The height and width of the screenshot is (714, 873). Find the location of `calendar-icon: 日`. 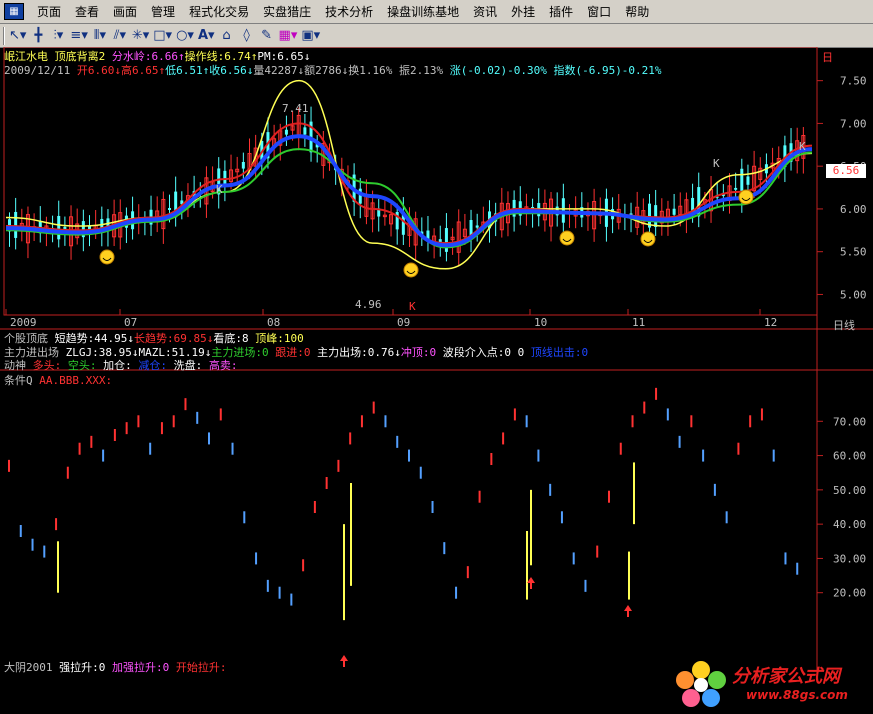

calendar-icon: 日 is located at coordinates (827, 57).